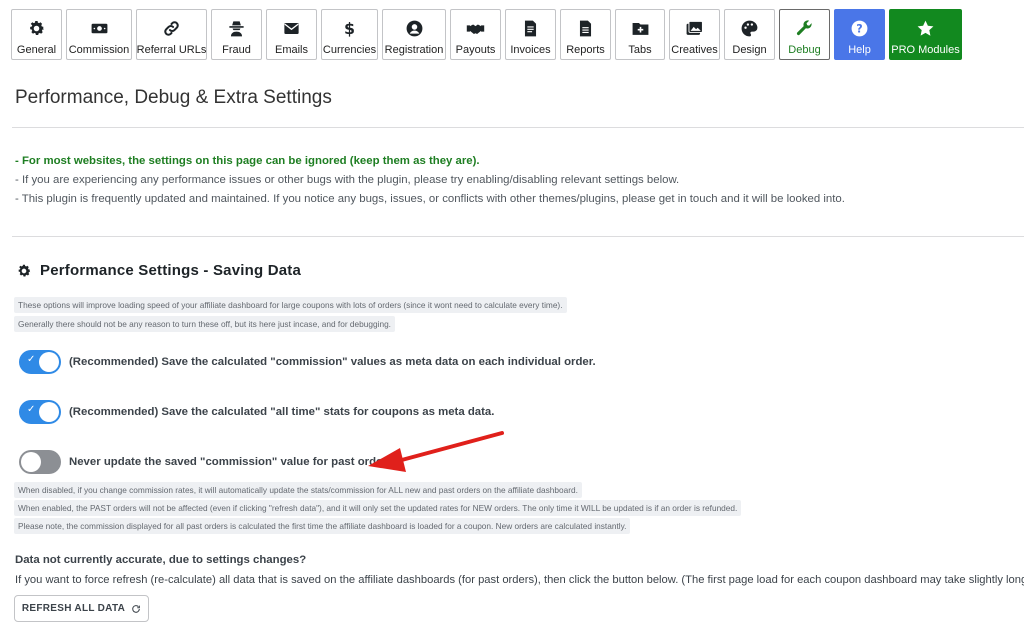 The height and width of the screenshot is (636, 1024). Describe the element at coordinates (414, 28) in the screenshot. I see `user-icon` at that location.